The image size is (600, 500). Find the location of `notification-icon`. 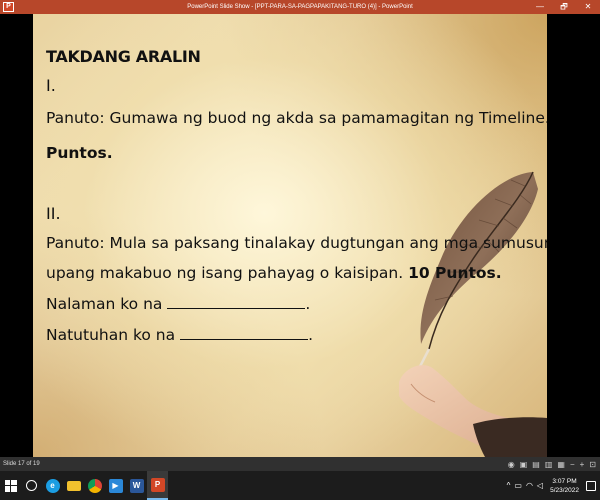

notification-icon is located at coordinates (591, 485).